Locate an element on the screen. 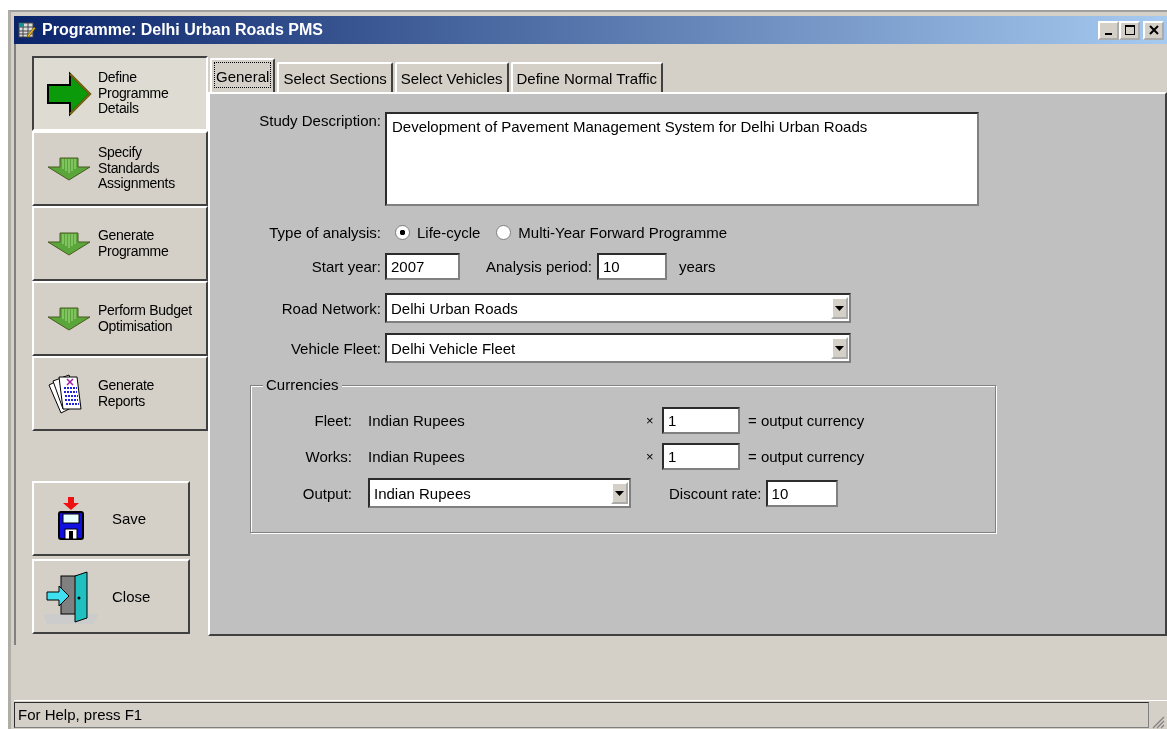 The image size is (1167, 729). save-button: Save is located at coordinates (111, 518).